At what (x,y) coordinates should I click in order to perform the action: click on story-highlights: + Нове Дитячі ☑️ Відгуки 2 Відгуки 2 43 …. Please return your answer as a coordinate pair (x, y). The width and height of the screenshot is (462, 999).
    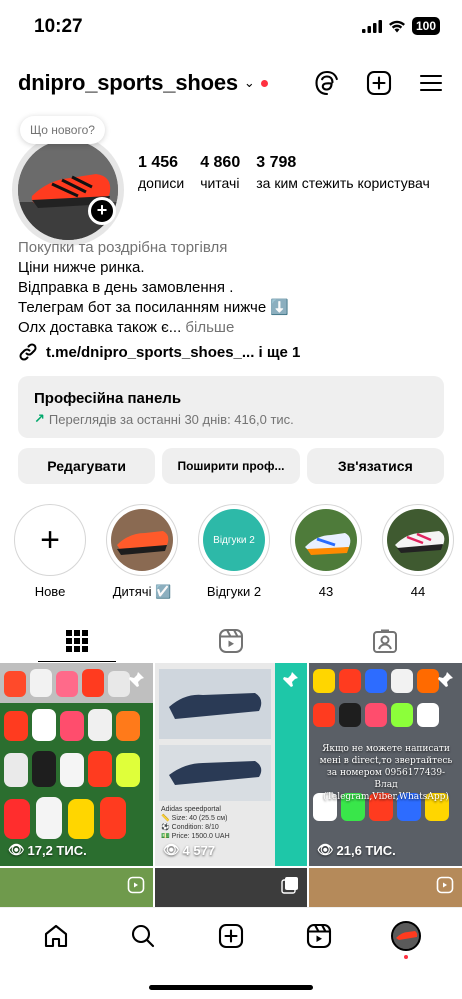
    Looking at the image, I should click on (234, 552).